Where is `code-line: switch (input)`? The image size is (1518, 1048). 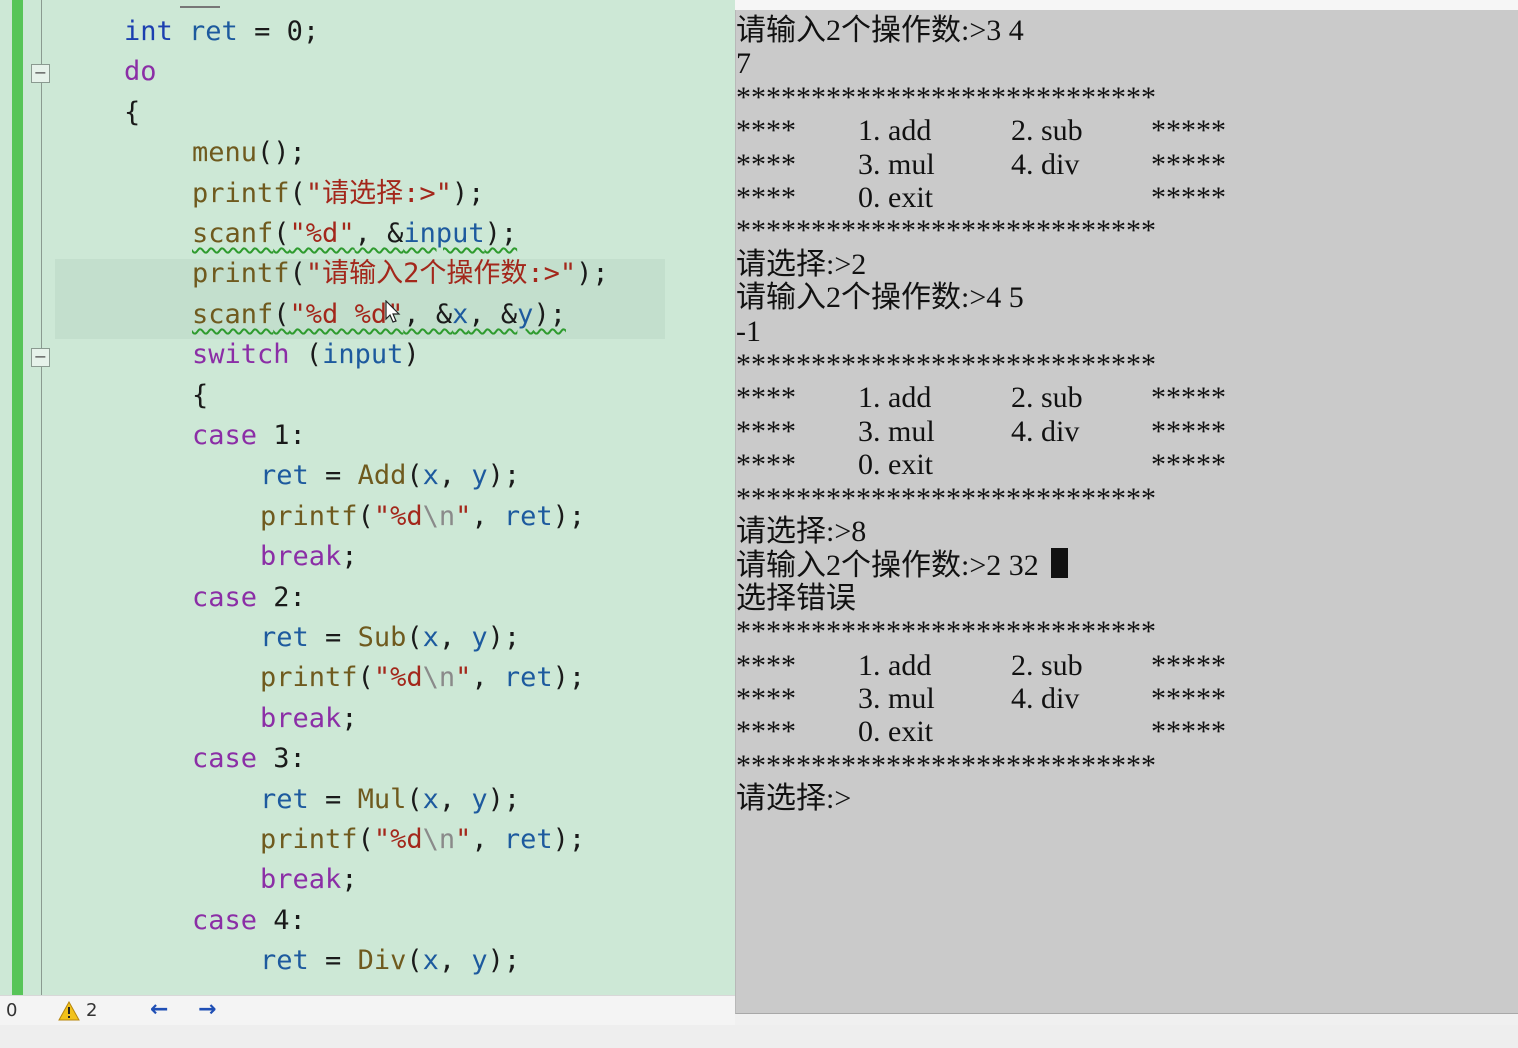 code-line: switch (input) is located at coordinates (306, 355).